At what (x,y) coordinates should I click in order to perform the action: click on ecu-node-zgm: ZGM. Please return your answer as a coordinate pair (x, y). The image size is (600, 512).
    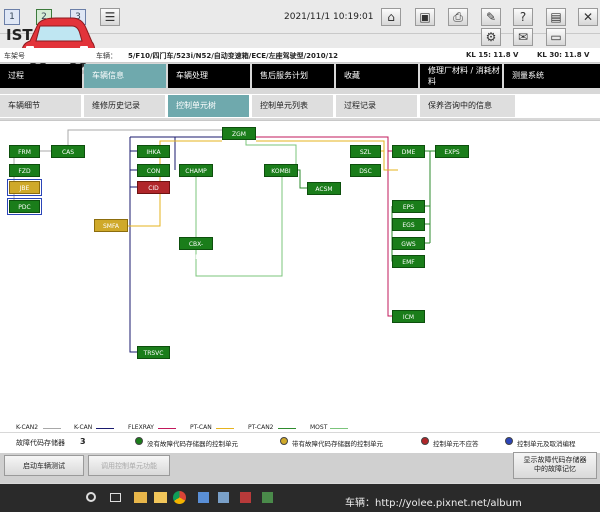
    Looking at the image, I should click on (239, 133).